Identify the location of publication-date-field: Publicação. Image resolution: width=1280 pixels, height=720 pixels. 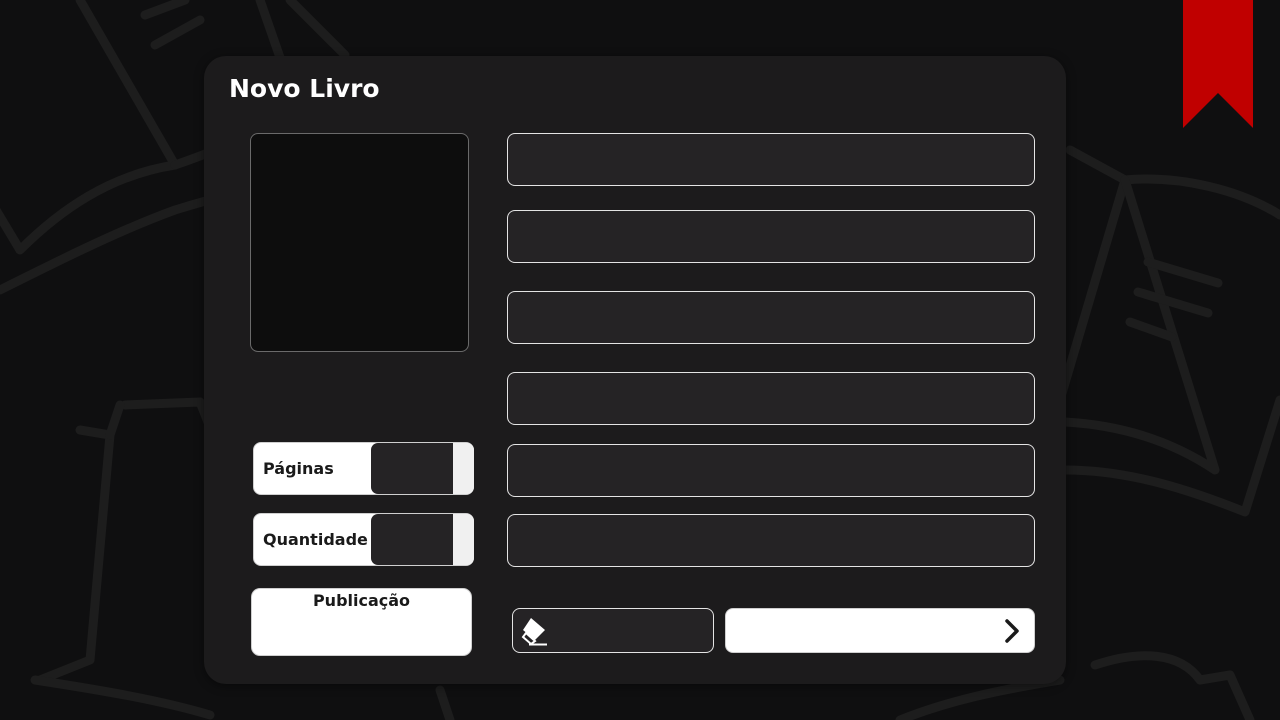
(361, 622).